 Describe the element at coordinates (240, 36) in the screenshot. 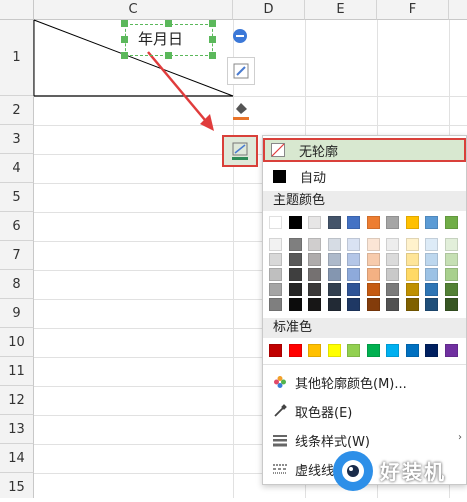

I see `collapse-icon` at that location.